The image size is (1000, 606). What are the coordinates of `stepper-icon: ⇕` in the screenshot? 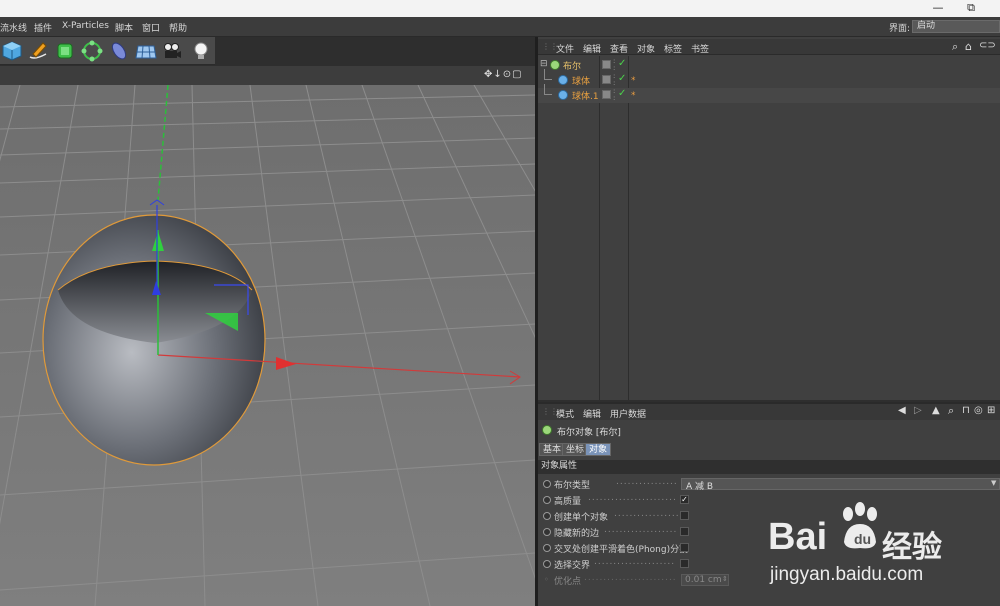 It's located at (725, 579).